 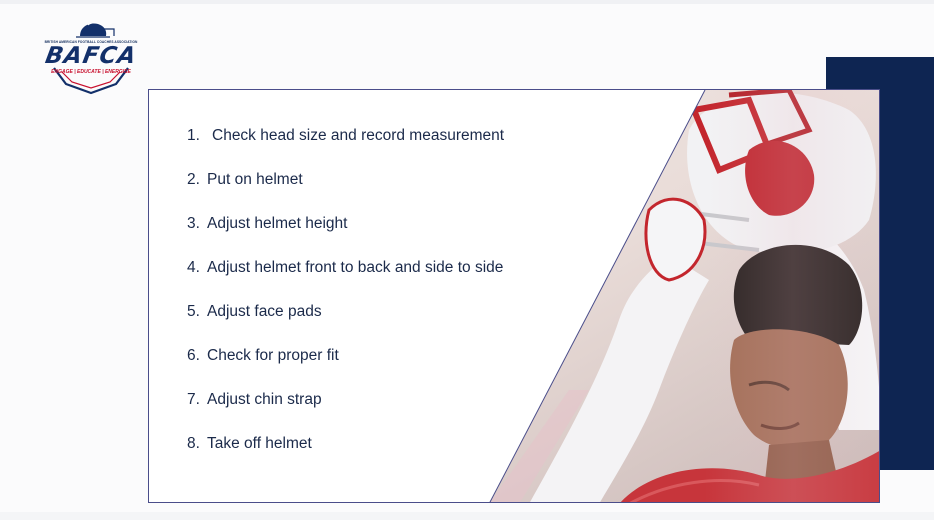 I want to click on list-item: 5. Adjust face pads, so click(x=345, y=325).